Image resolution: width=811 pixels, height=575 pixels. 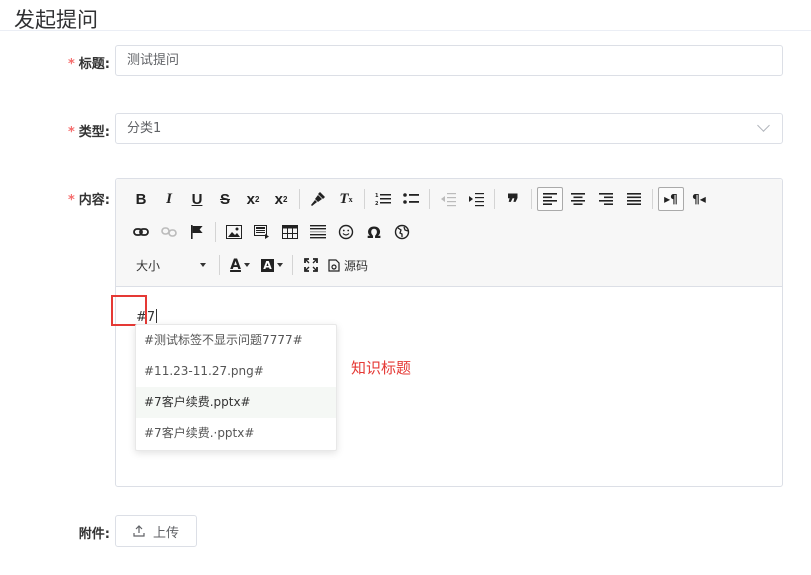 I want to click on emoji-icon, so click(x=346, y=232).